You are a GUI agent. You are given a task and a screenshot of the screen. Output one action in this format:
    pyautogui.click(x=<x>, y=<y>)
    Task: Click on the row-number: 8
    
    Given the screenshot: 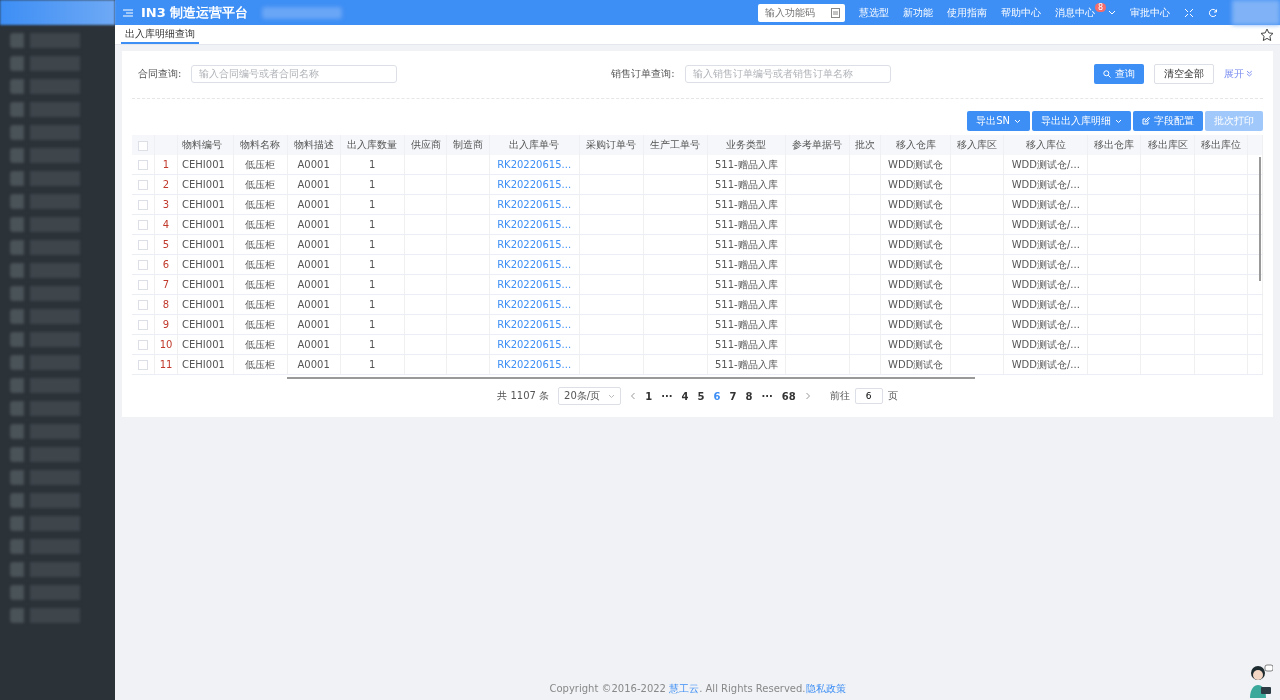 What is the action you would take?
    pyautogui.click(x=166, y=304)
    